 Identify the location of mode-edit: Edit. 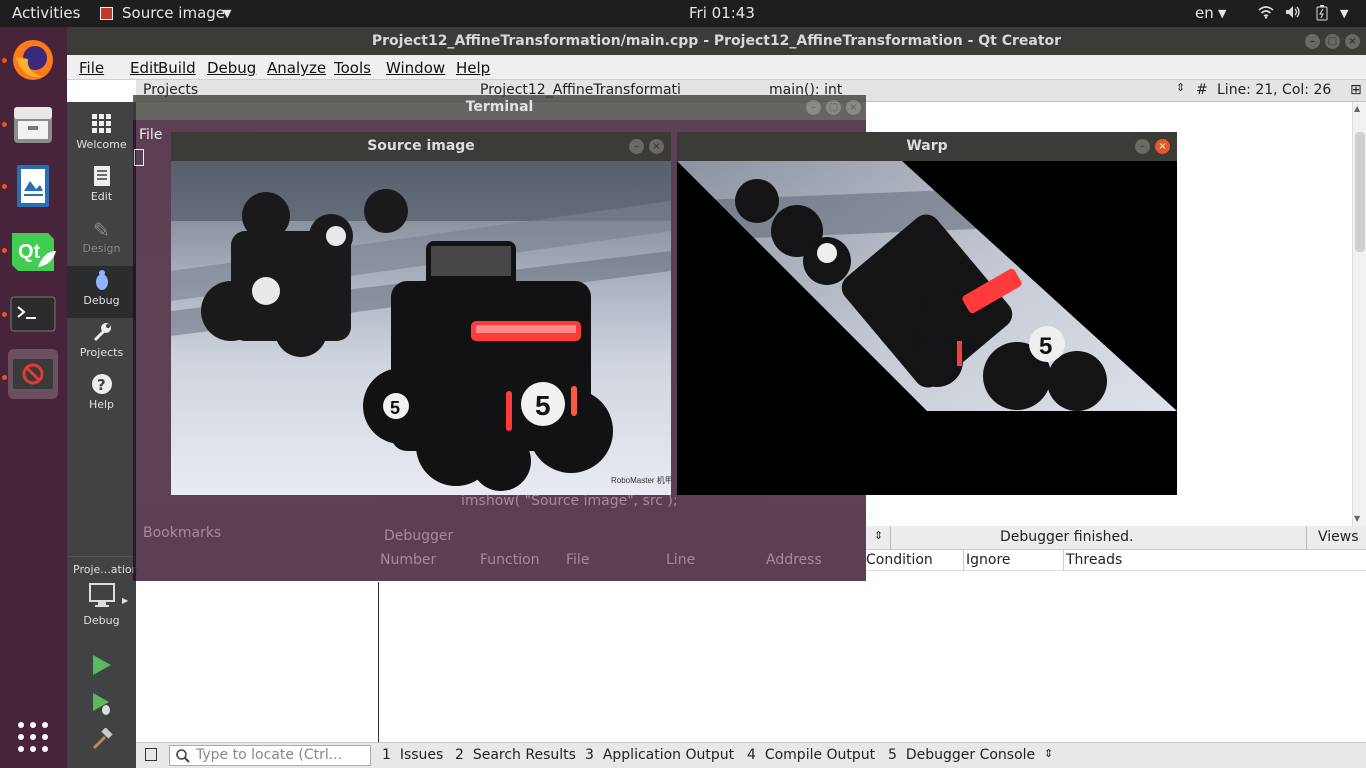
(101, 188).